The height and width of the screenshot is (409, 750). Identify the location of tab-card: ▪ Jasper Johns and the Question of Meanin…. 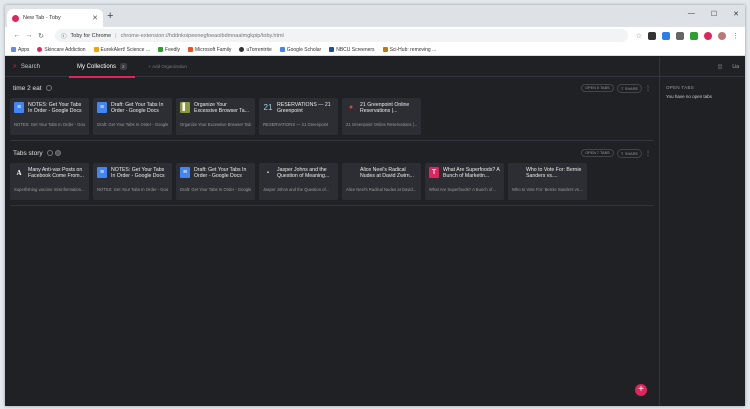
(298, 181).